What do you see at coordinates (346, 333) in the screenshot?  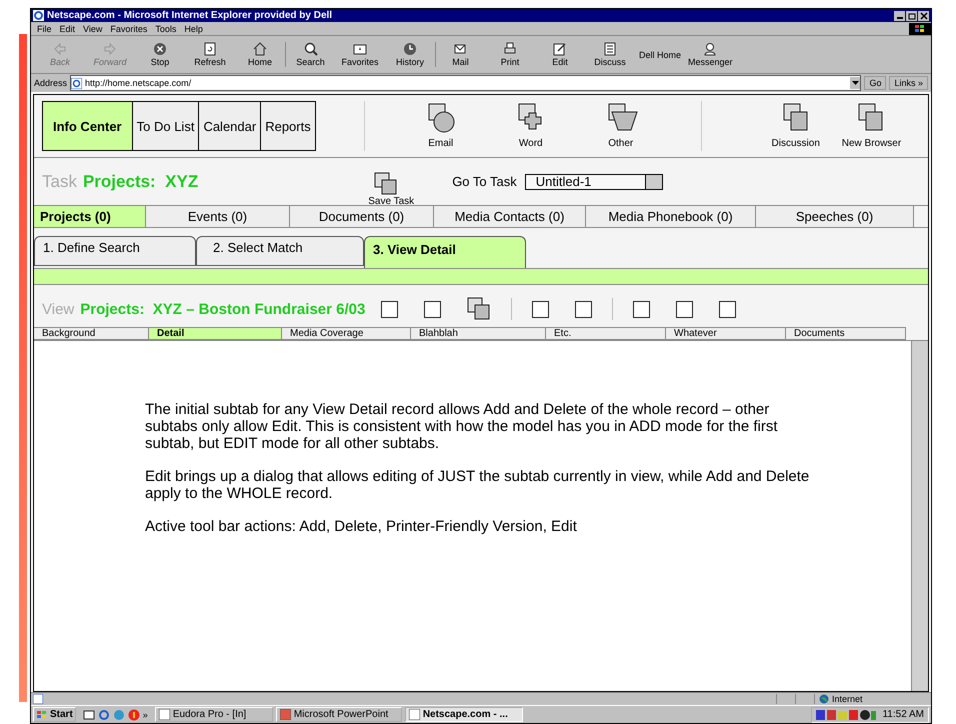 I see `subtab: Media Coverage` at bounding box center [346, 333].